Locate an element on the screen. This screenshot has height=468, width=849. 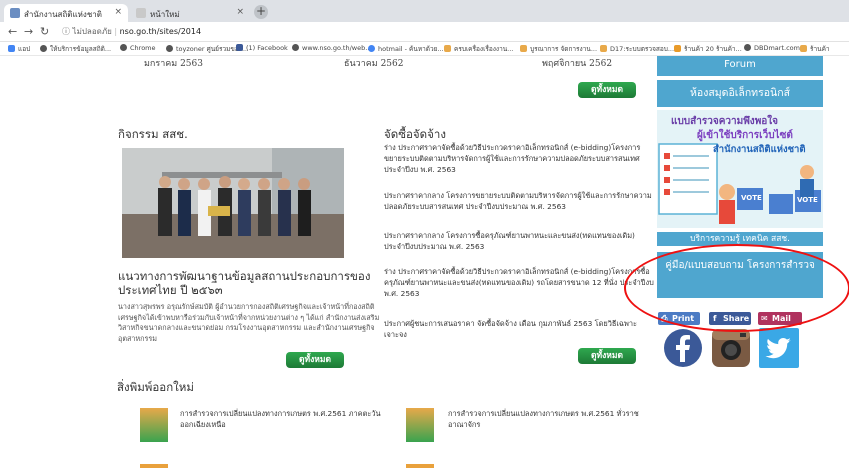
twitter-icon is located at coordinates (779, 348).